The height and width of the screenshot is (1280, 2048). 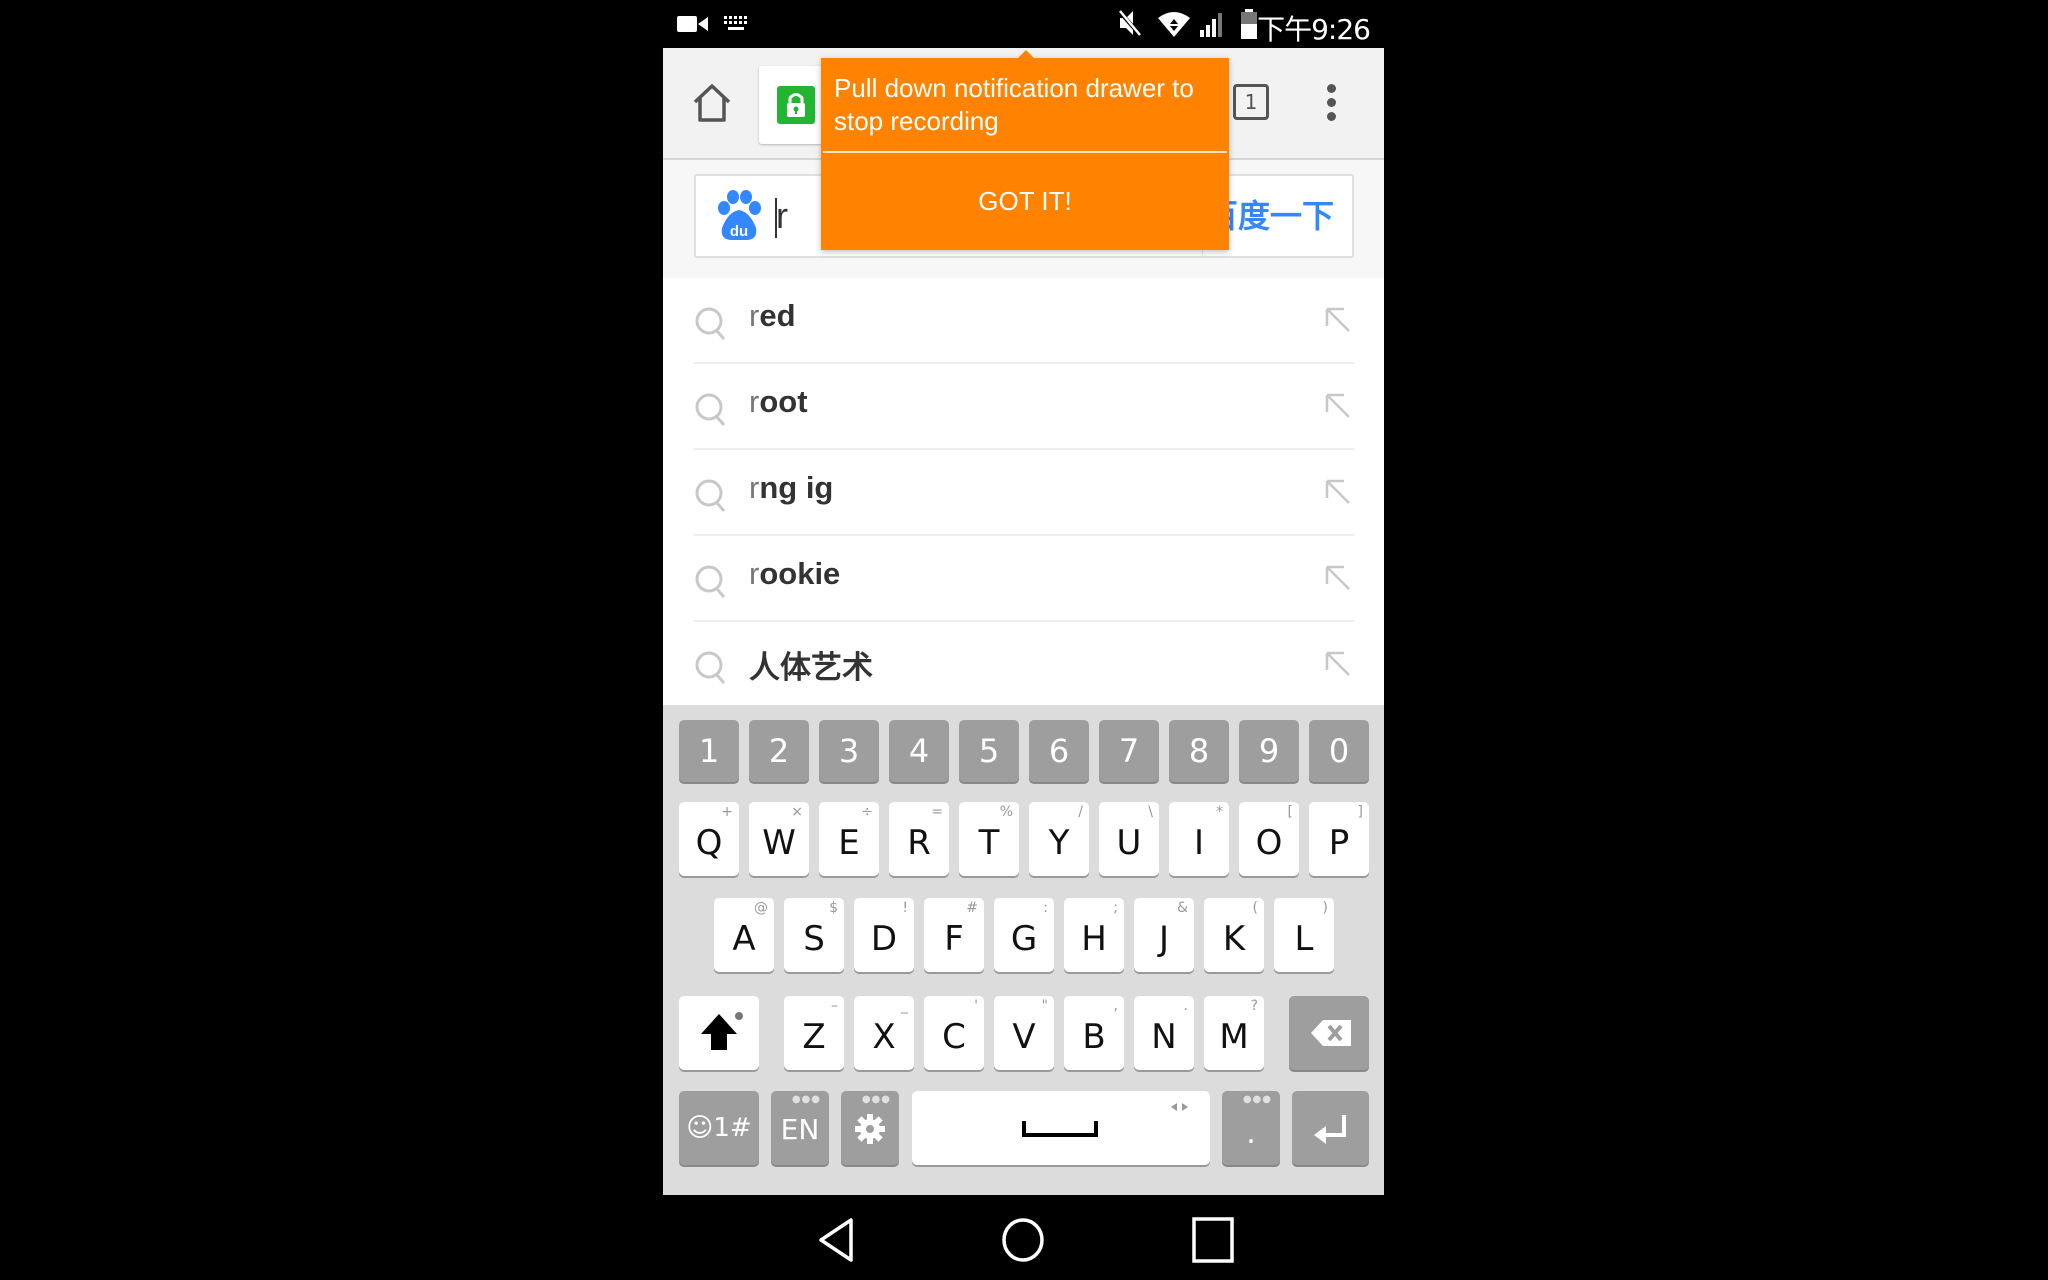 I want to click on signal-icon, so click(x=1211, y=25).